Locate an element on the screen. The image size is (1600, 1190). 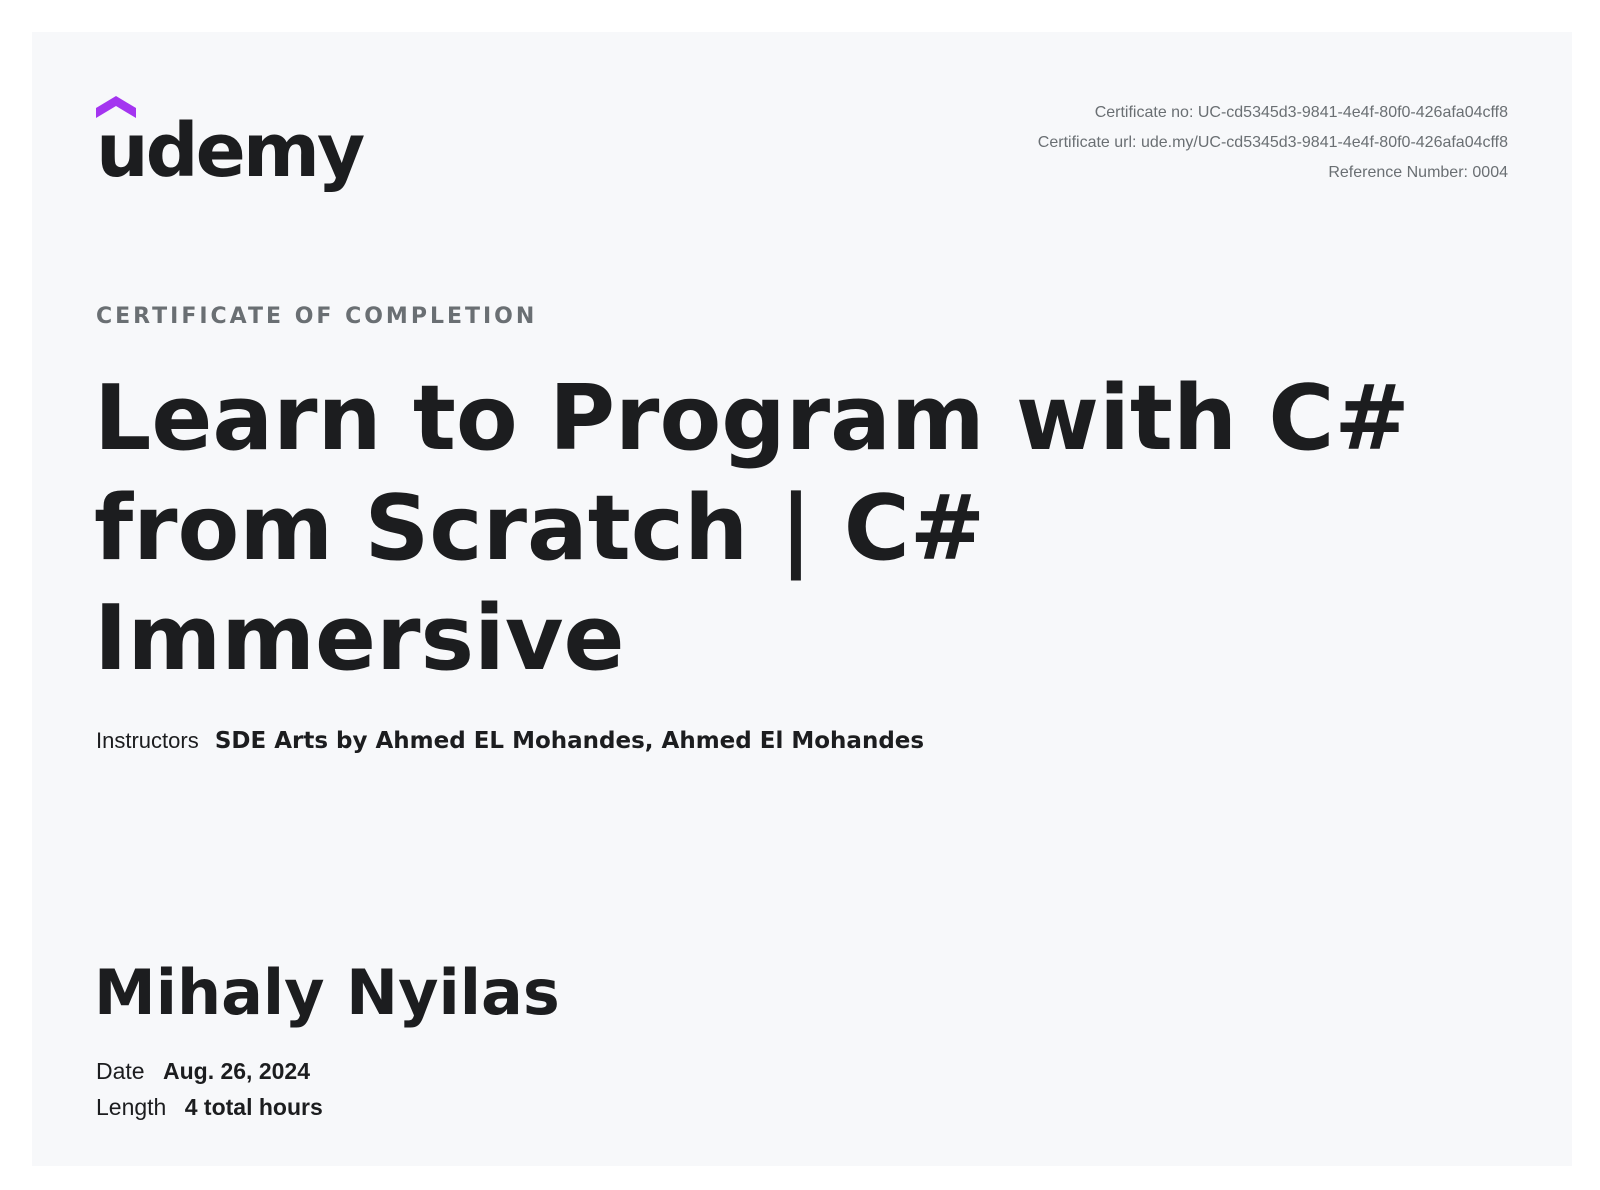
certificate-heading: CERTIFICATE OF COMPLETION is located at coordinates (317, 316).